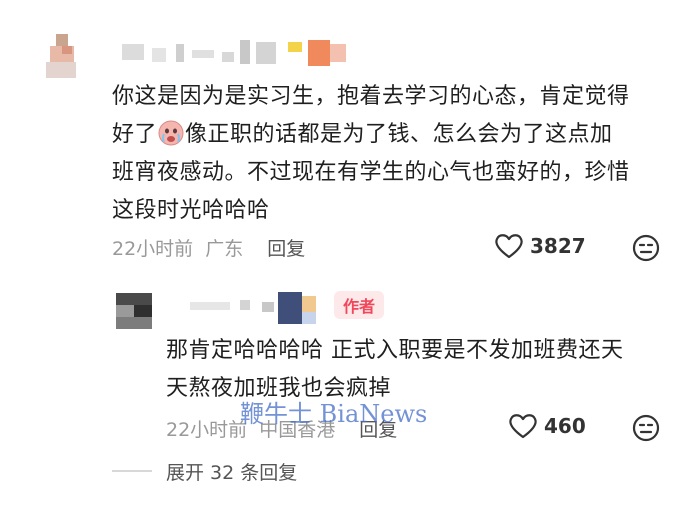  What do you see at coordinates (153, 249) in the screenshot?
I see `comment-time: 22小时前` at bounding box center [153, 249].